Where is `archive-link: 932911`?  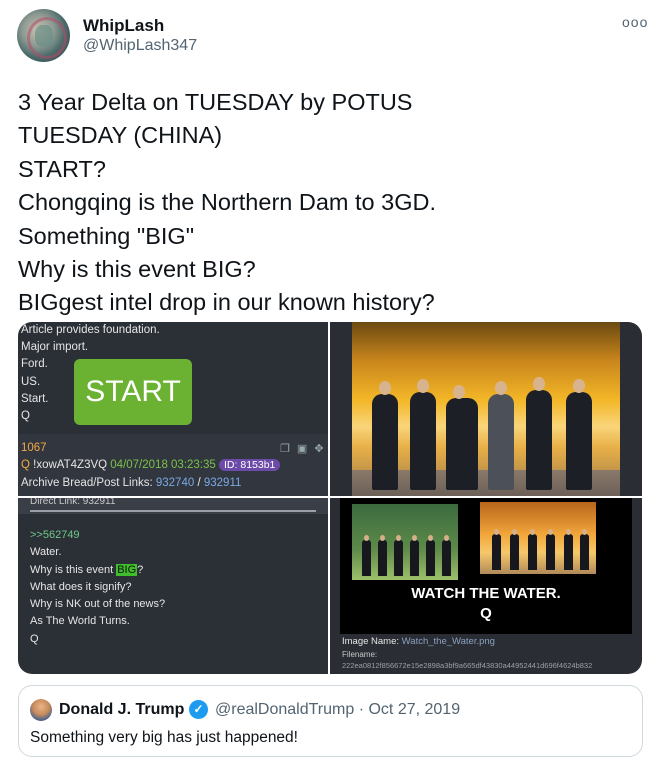 archive-link: 932911 is located at coordinates (222, 483).